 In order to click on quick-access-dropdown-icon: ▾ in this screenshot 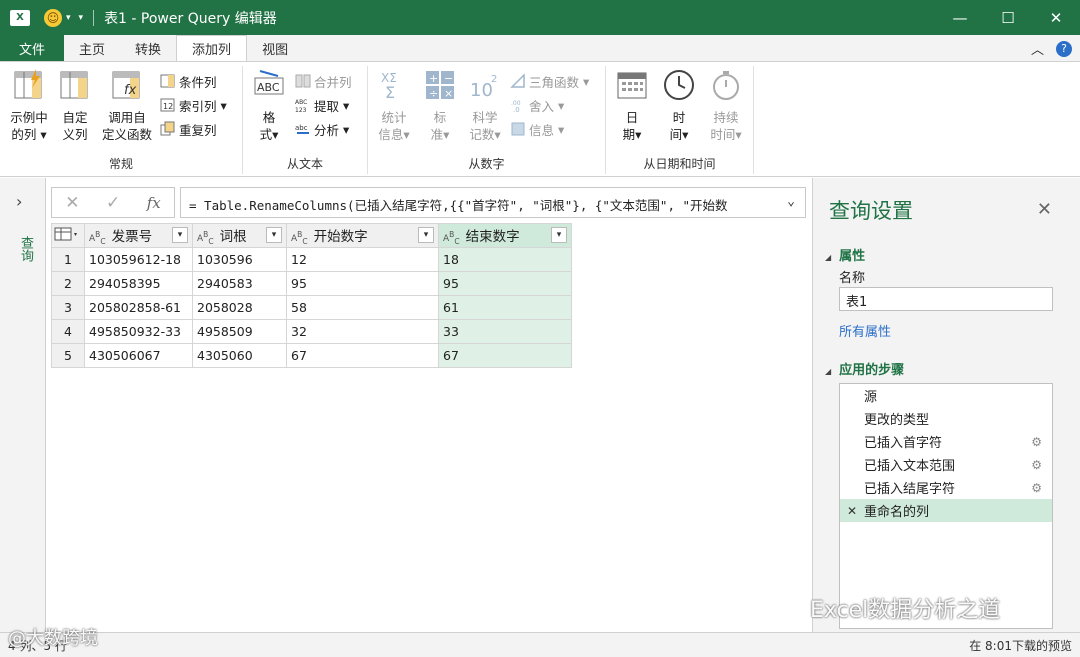, I will do `click(81, 18)`.